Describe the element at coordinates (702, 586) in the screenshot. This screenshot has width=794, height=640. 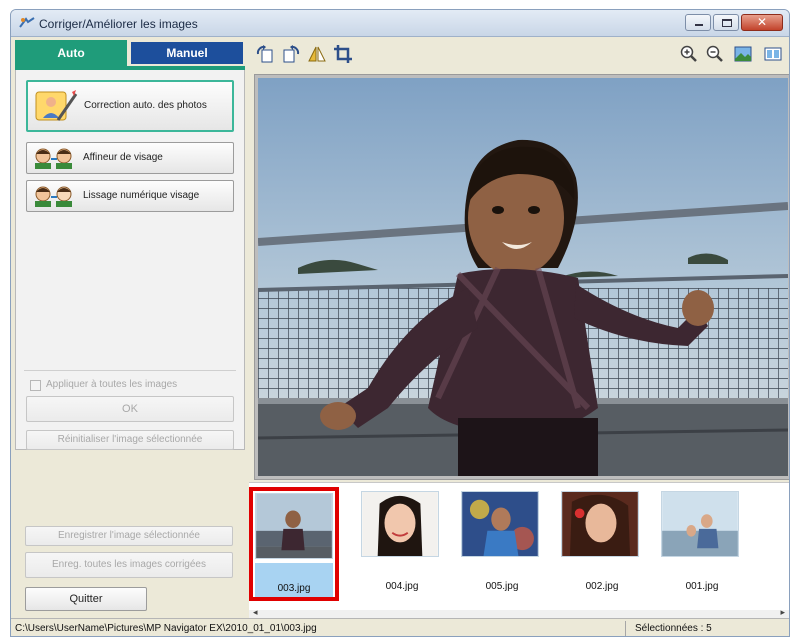
I see `thumbnail-caption: 001.jpg` at that location.